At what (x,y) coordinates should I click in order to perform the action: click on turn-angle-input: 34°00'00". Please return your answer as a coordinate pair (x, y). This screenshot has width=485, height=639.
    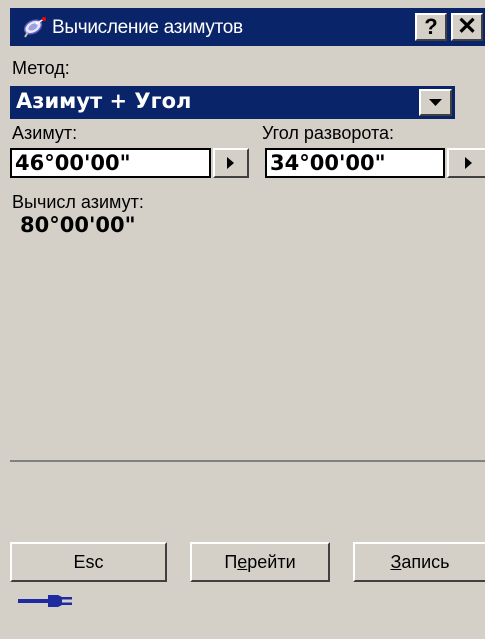
    Looking at the image, I should click on (355, 163).